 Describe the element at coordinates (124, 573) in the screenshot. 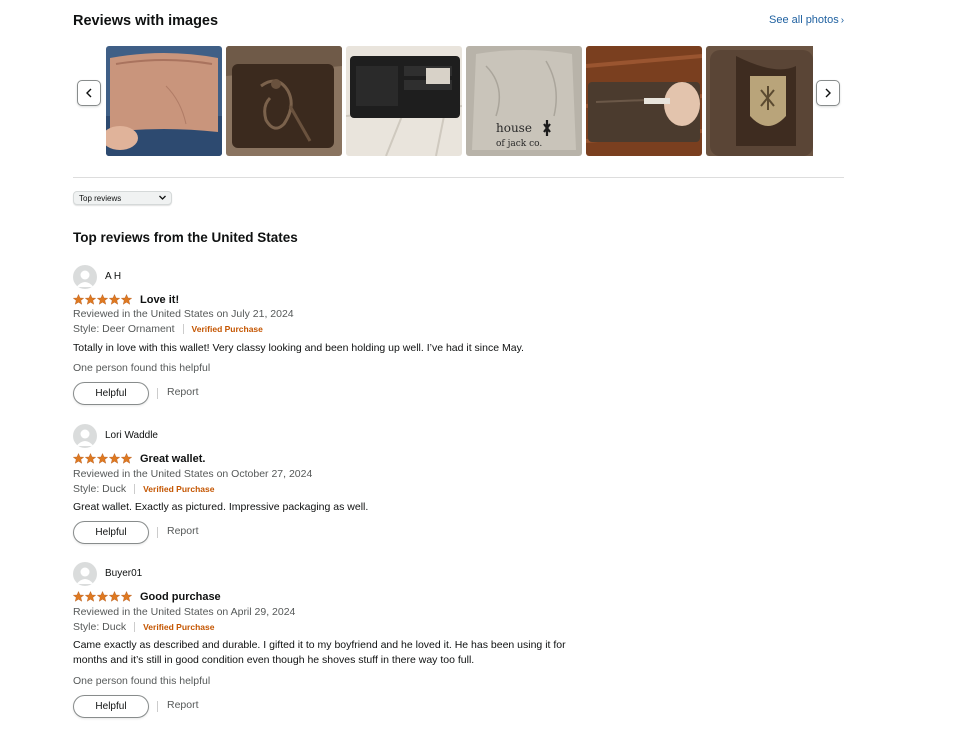

I see `reviewer-name: Buyer01` at that location.